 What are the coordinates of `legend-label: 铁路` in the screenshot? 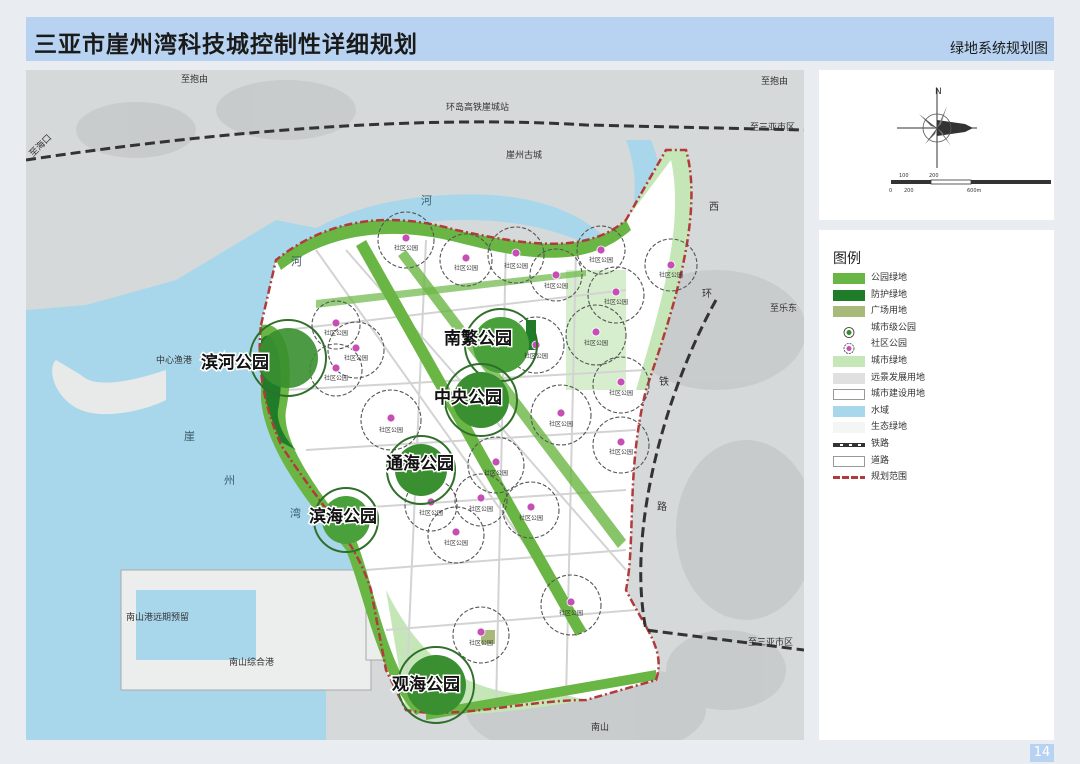 It's located at (880, 444).